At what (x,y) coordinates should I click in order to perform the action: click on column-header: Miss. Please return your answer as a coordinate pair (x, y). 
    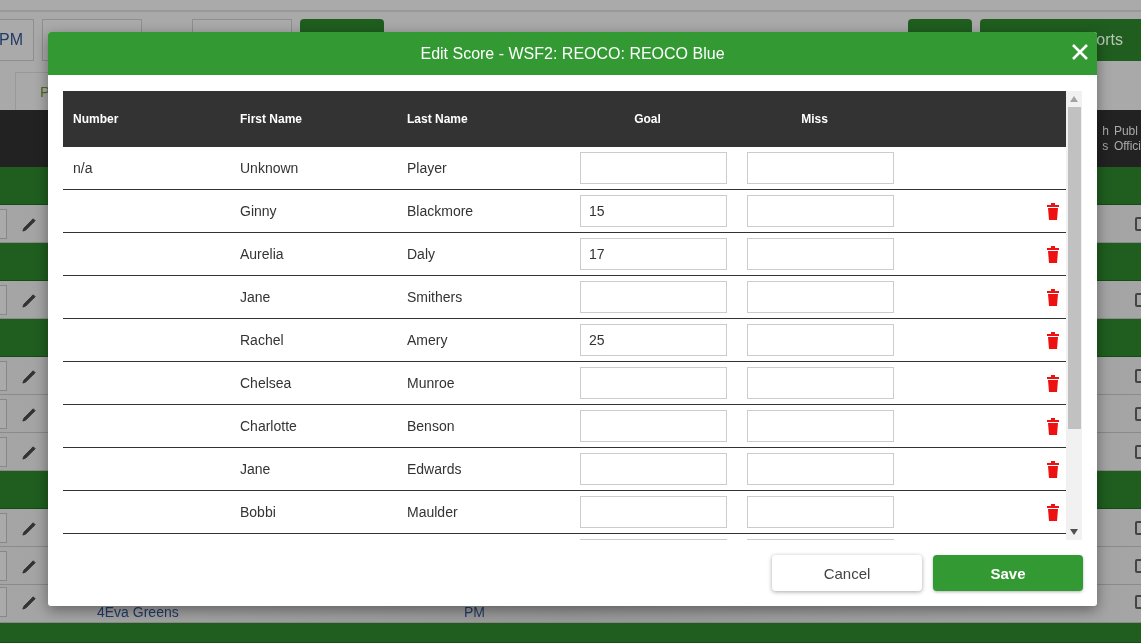
    Looking at the image, I should click on (814, 119).